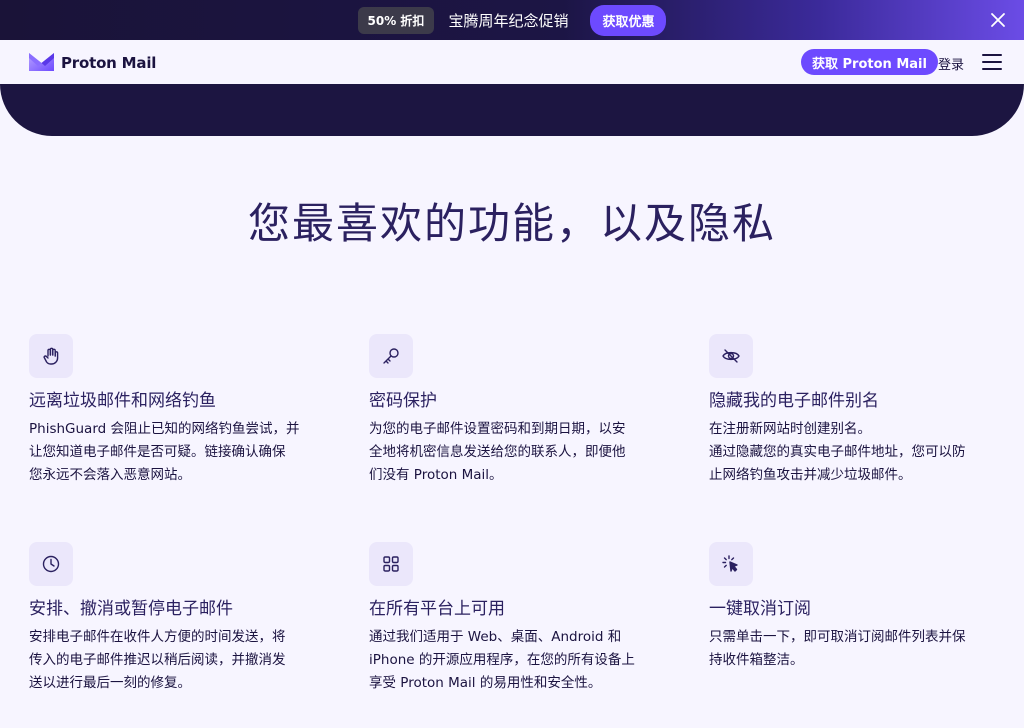  I want to click on feature-line: 传入的电子邮件推迟以稍后阅读，并撤消发, so click(157, 660).